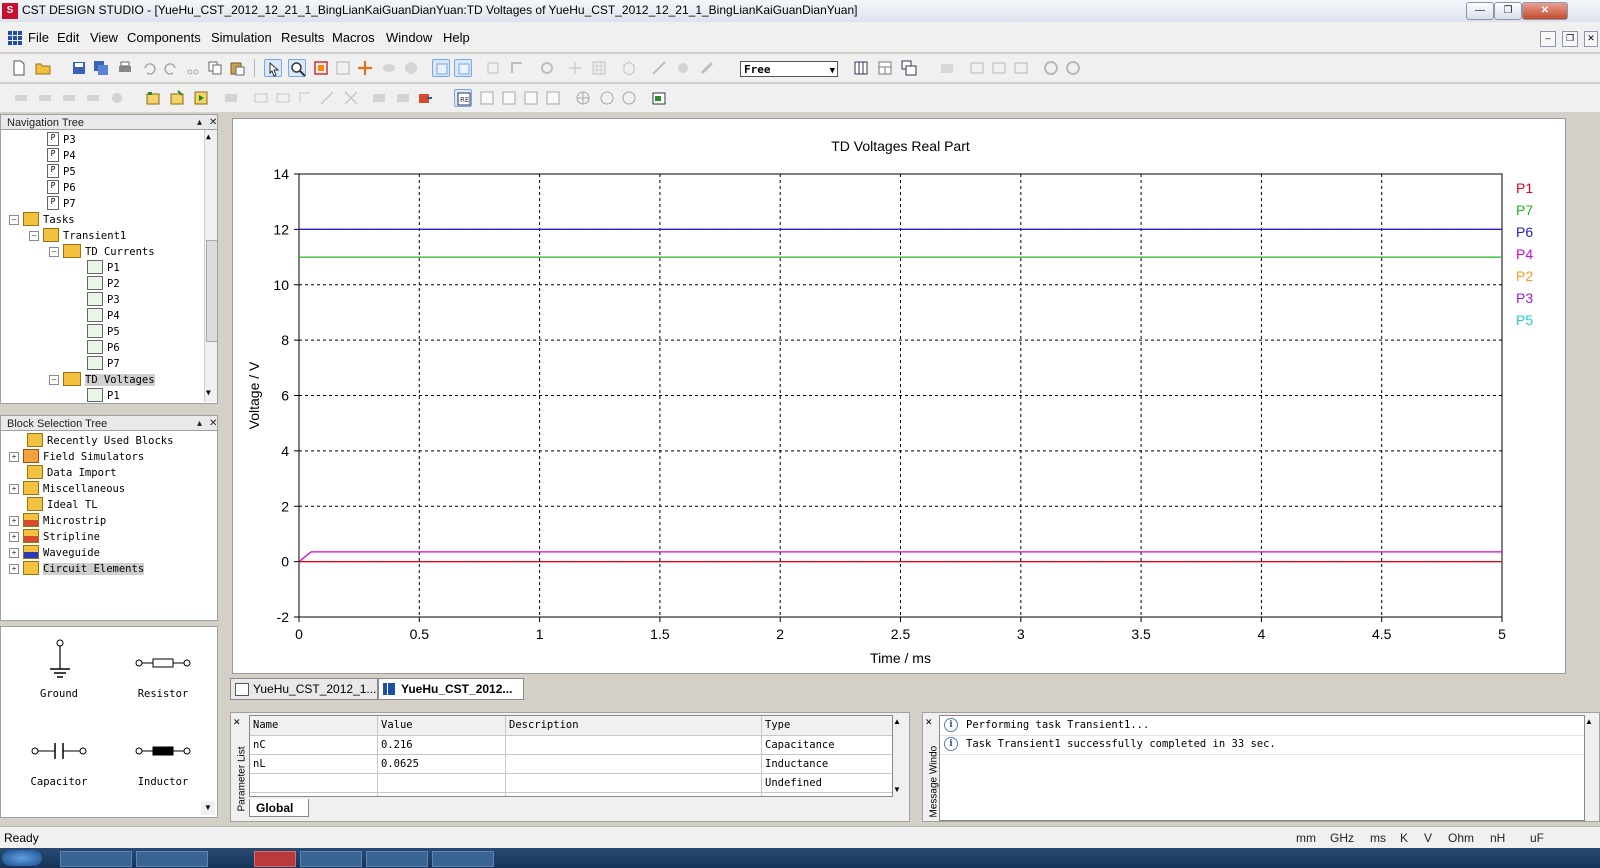  What do you see at coordinates (125, 68) in the screenshot?
I see `print-icon` at bounding box center [125, 68].